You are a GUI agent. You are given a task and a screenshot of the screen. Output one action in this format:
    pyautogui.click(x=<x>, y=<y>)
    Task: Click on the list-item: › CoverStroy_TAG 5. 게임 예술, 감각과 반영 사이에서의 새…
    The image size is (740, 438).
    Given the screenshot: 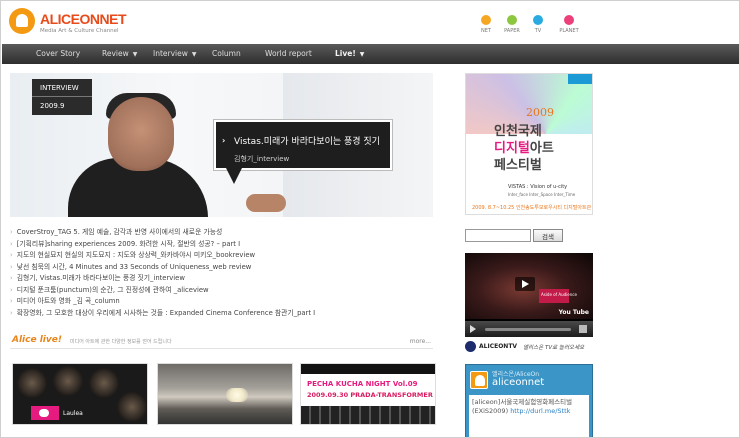 What is the action you would take?
    pyautogui.click(x=221, y=233)
    